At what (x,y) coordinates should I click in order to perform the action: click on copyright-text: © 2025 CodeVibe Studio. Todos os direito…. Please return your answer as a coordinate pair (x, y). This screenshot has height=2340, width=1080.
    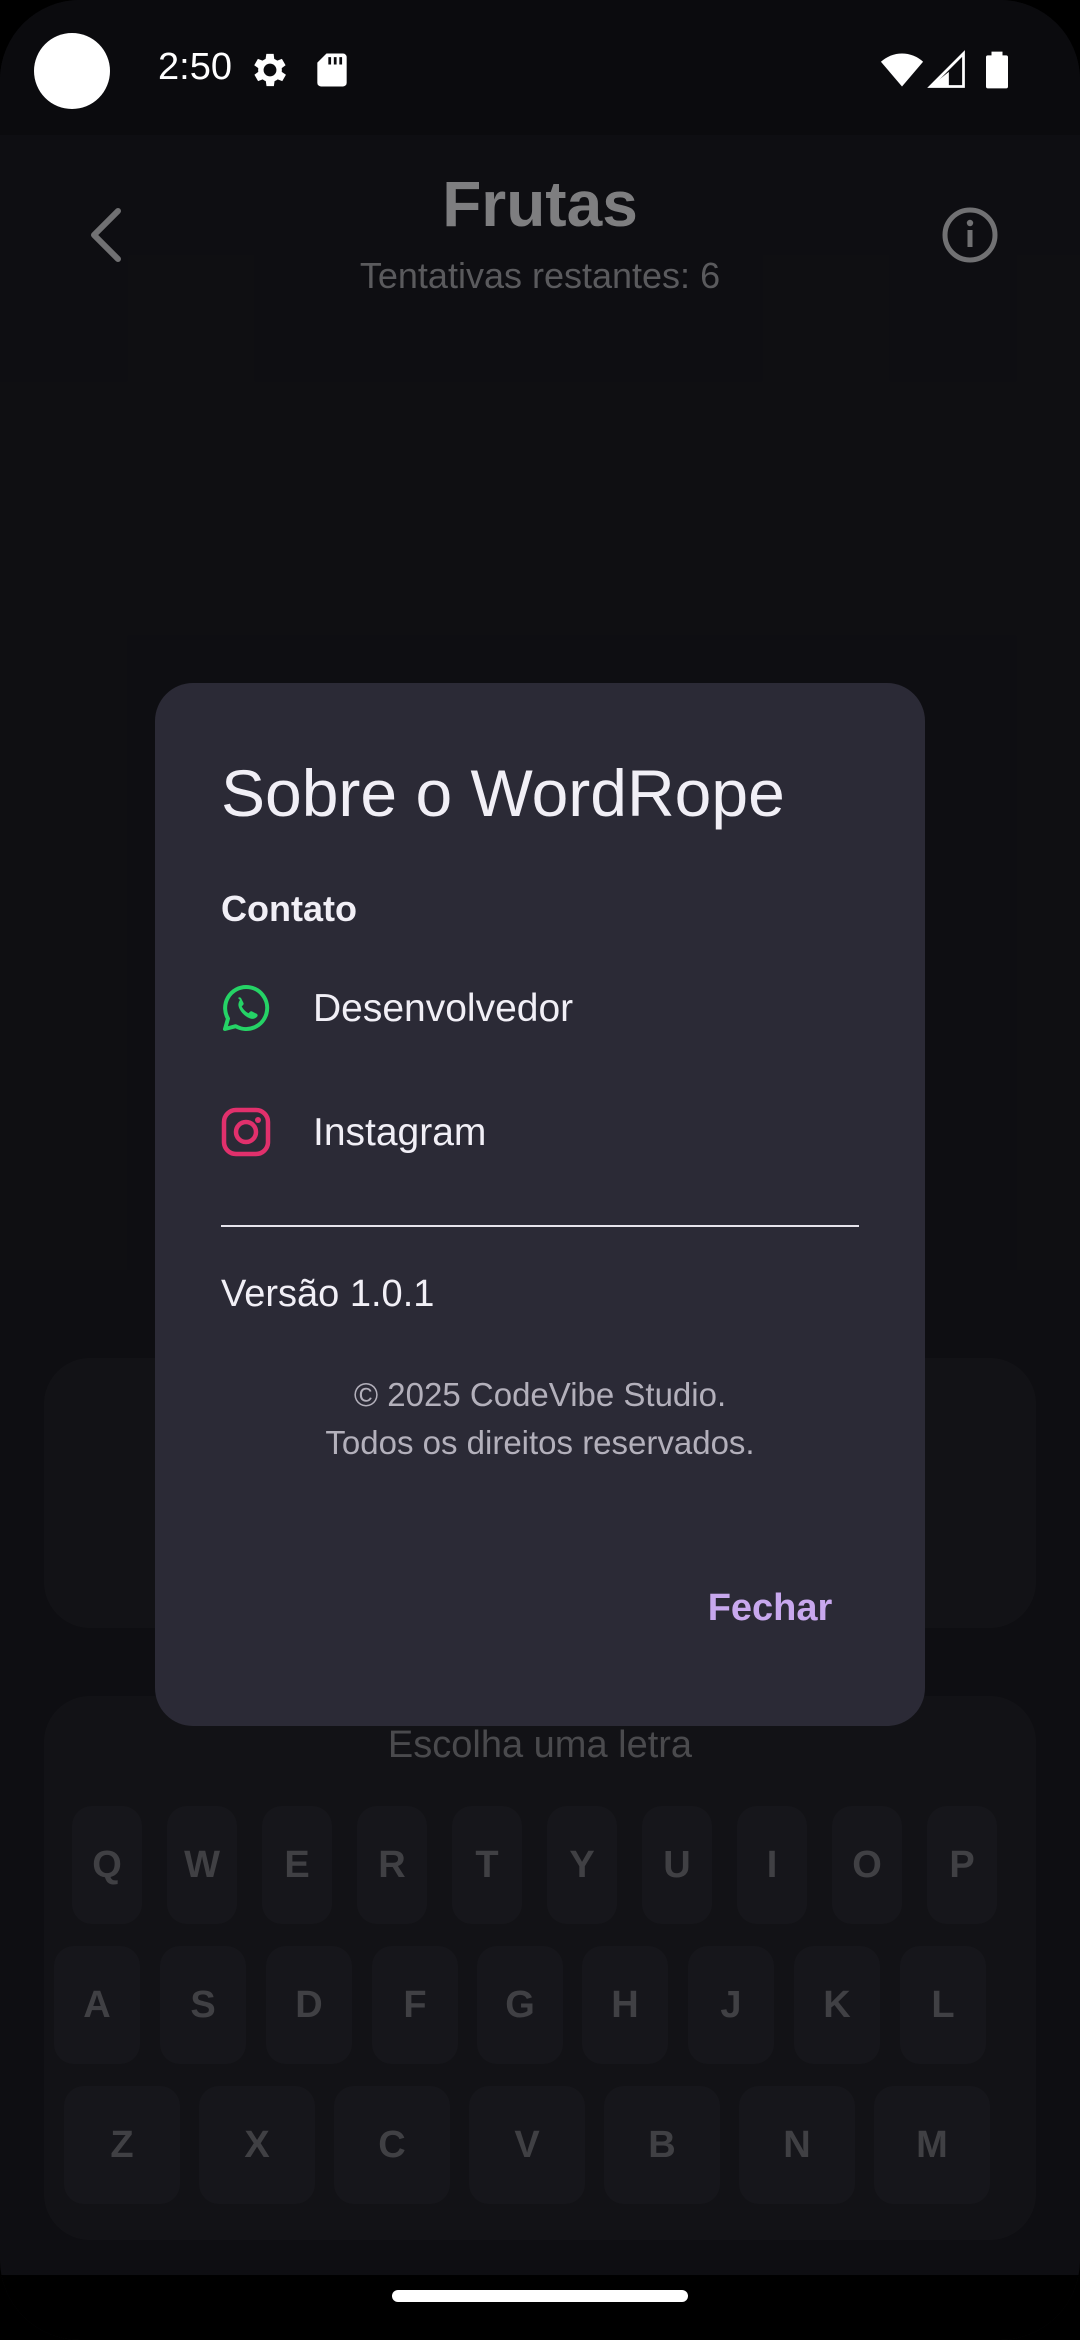
    Looking at the image, I should click on (540, 1419).